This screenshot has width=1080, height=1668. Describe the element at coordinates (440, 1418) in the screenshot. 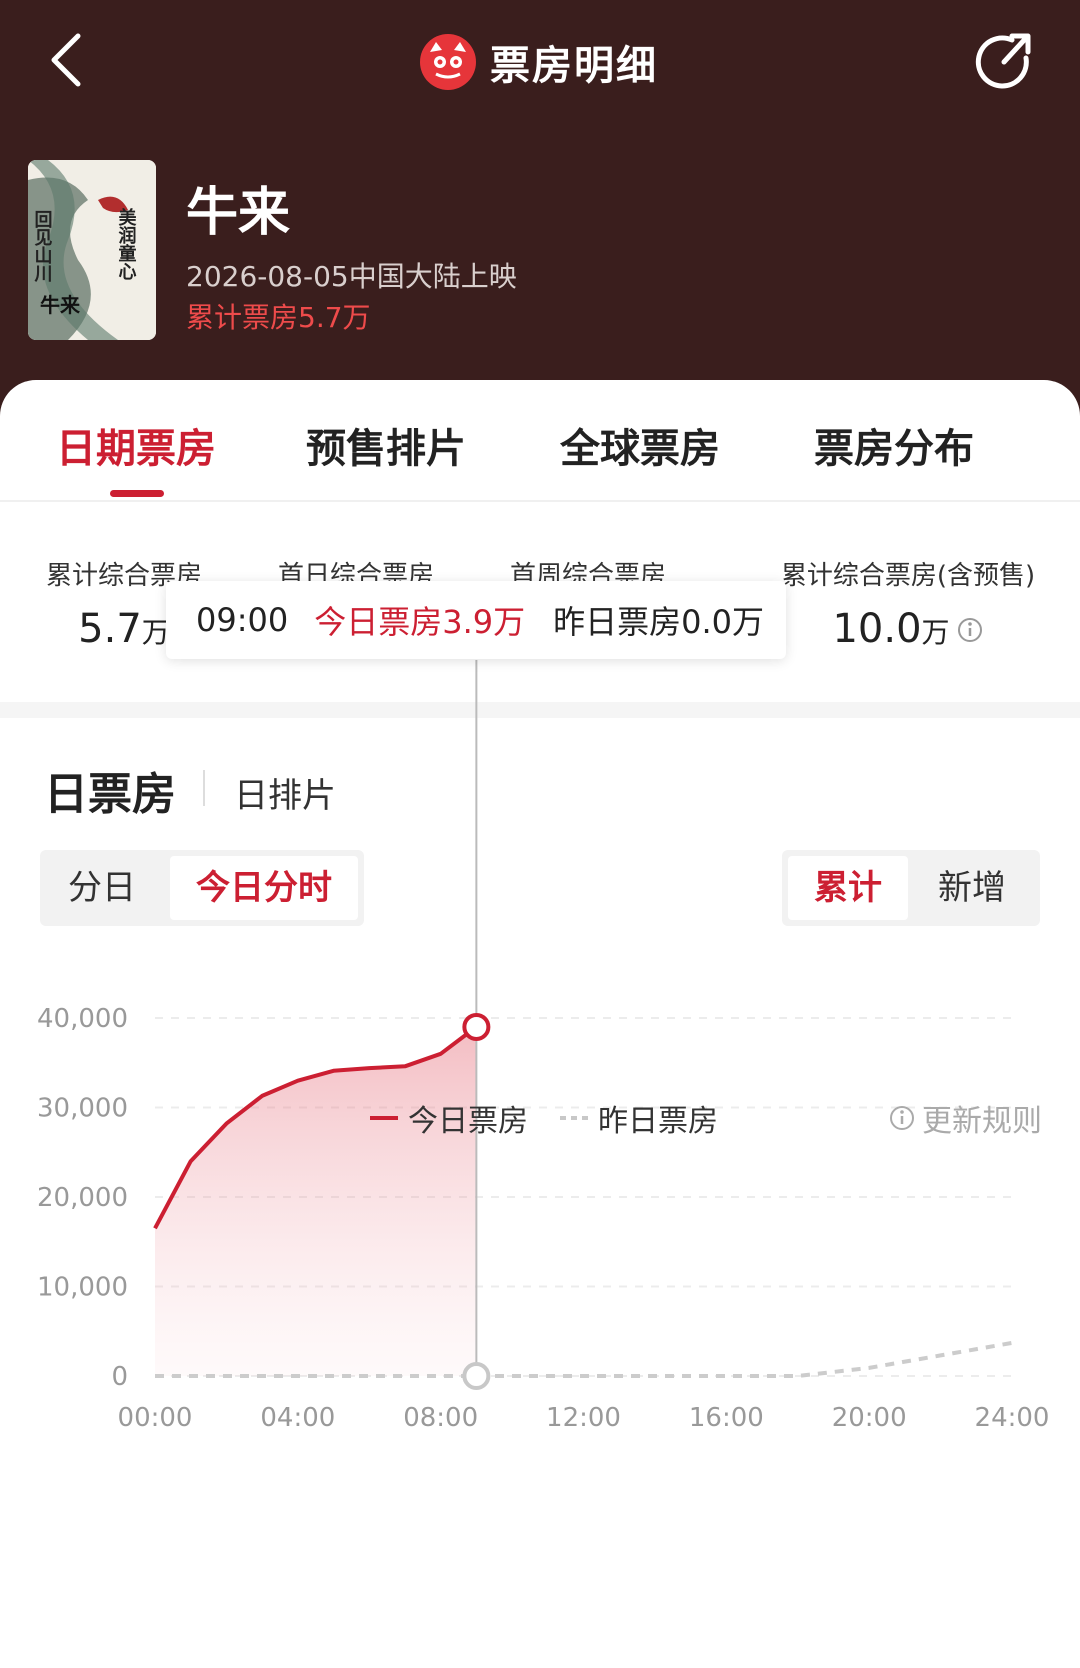

I see `x-tick-label: 08:00` at that location.